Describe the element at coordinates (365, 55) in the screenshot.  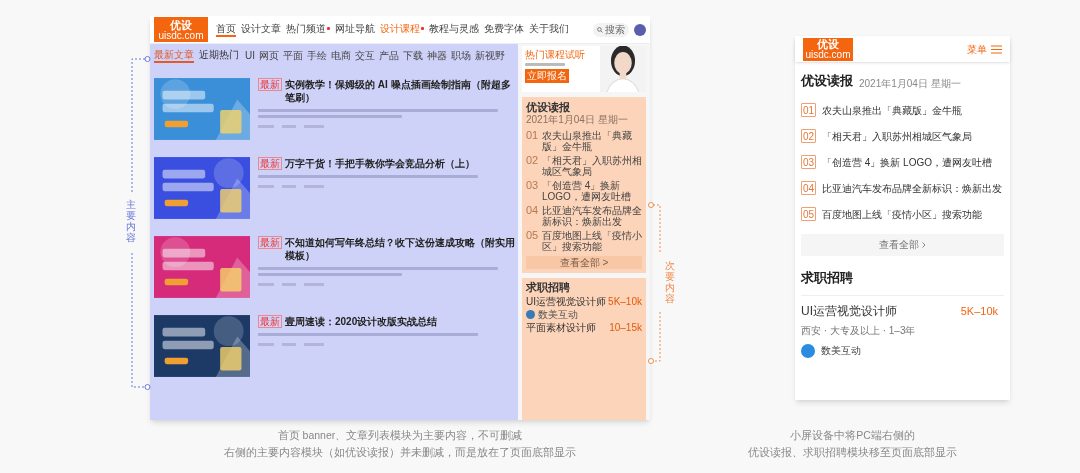
I see `category-link: 交互` at that location.